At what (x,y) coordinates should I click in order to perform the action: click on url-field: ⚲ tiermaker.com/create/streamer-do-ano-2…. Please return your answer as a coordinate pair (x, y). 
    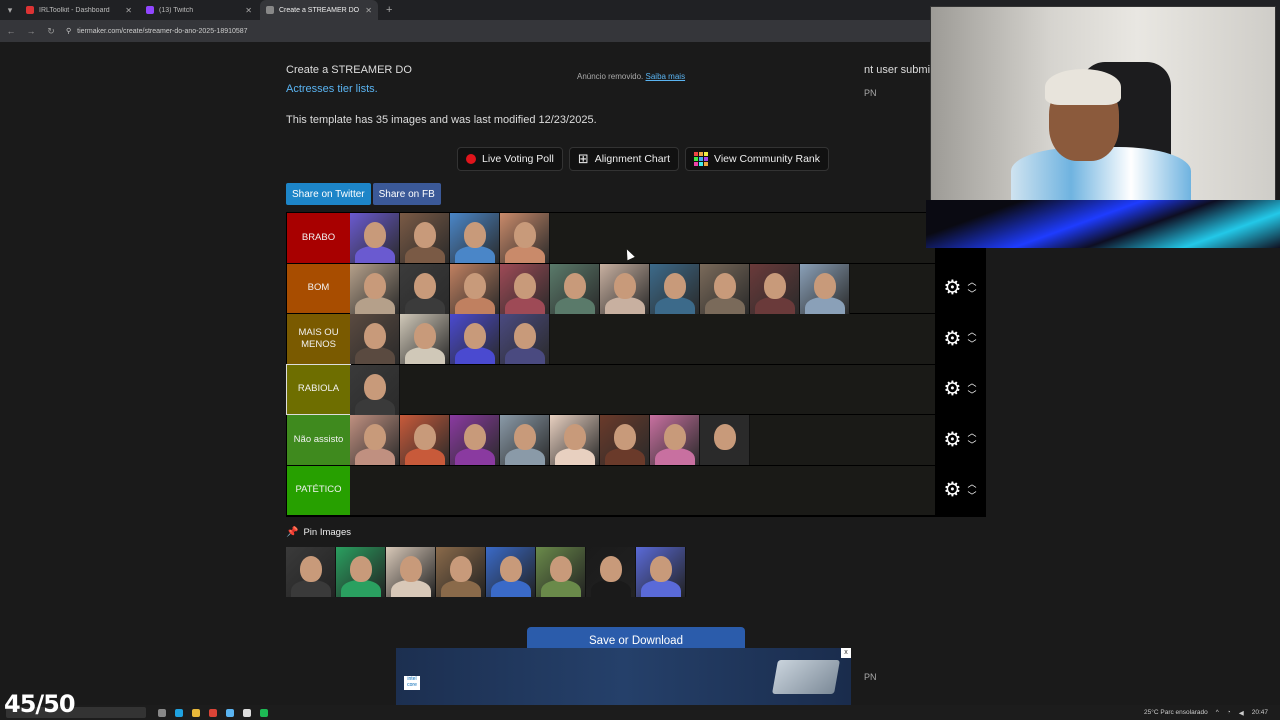
    Looking at the image, I should click on (157, 31).